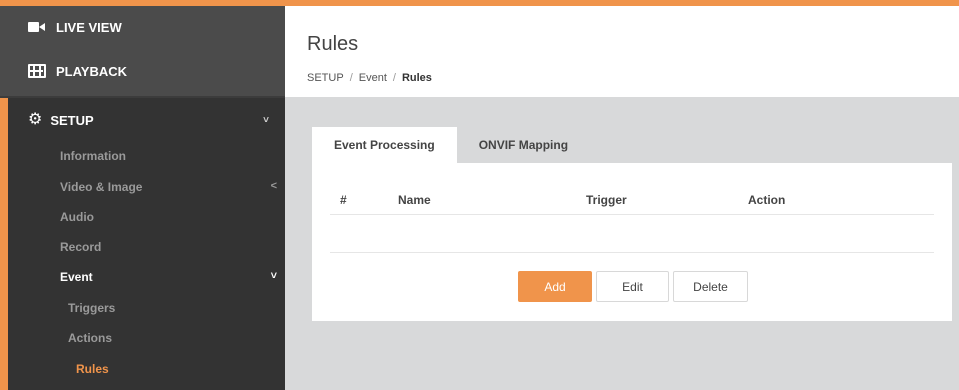 The width and height of the screenshot is (959, 390). What do you see at coordinates (92, 71) in the screenshot?
I see `nav-item-label: PLAYBACK` at bounding box center [92, 71].